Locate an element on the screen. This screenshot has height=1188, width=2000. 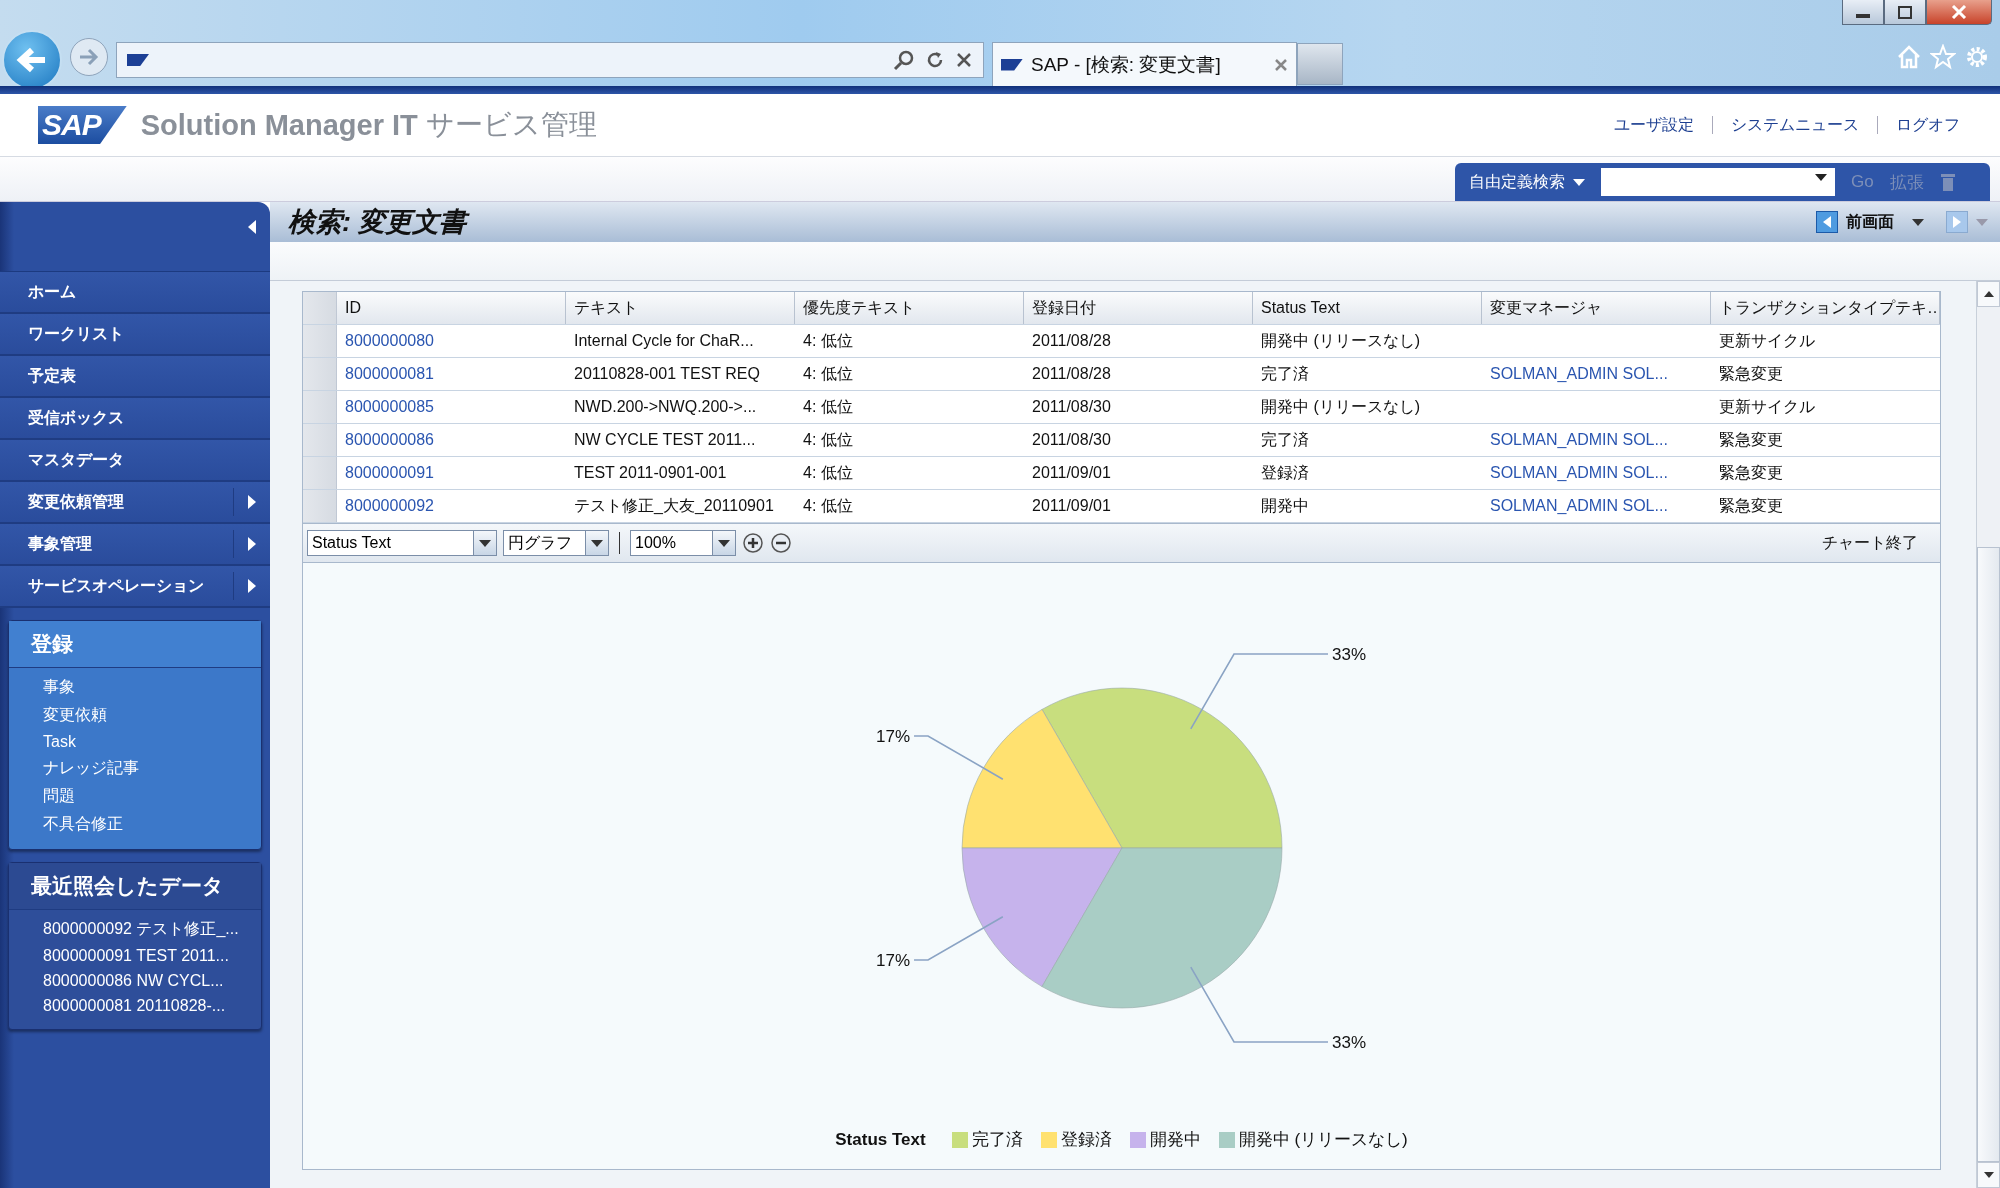
new-tab-button is located at coordinates (1320, 64).